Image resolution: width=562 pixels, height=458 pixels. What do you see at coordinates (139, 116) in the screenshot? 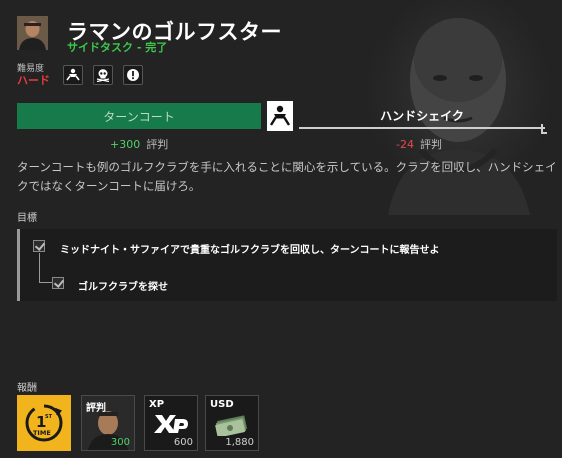
I see `choice-turncoat-button: ターンコート` at bounding box center [139, 116].